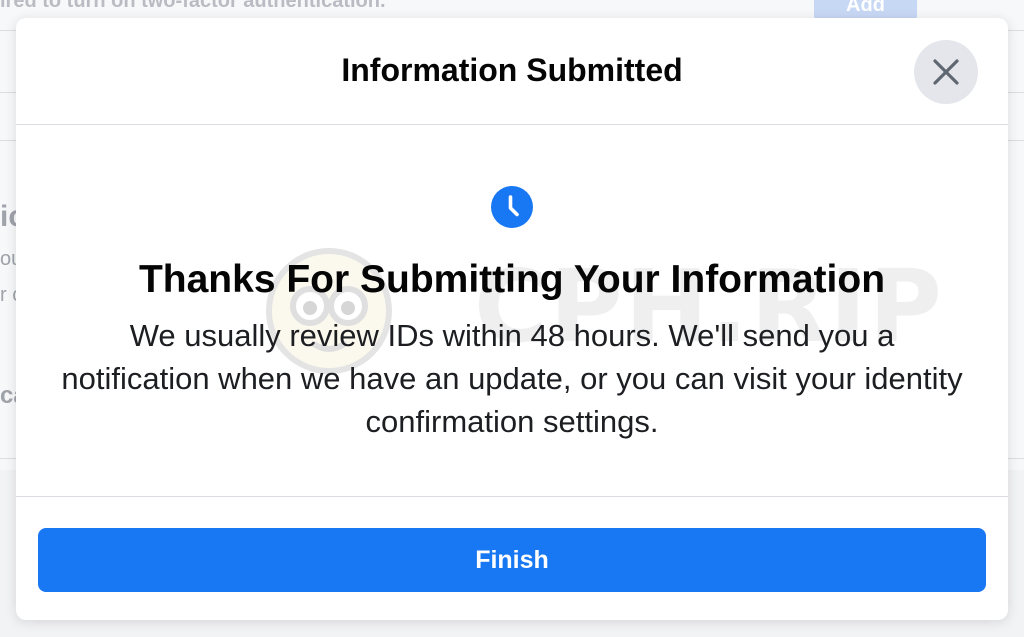  I want to click on background-add-button: Add, so click(865, 10).